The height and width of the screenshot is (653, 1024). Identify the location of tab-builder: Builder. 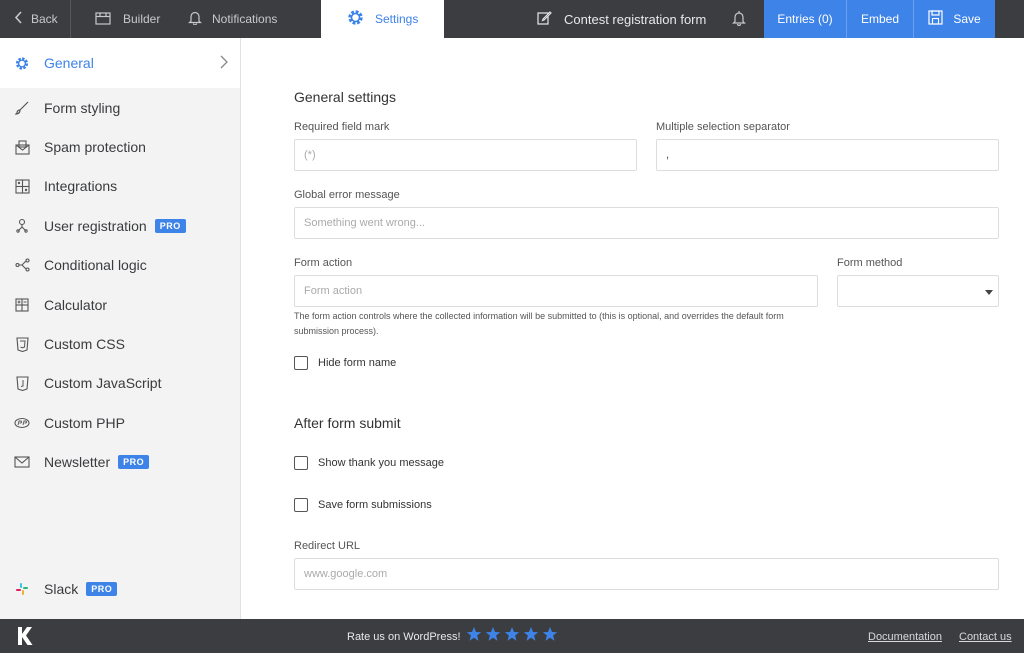
(122, 19).